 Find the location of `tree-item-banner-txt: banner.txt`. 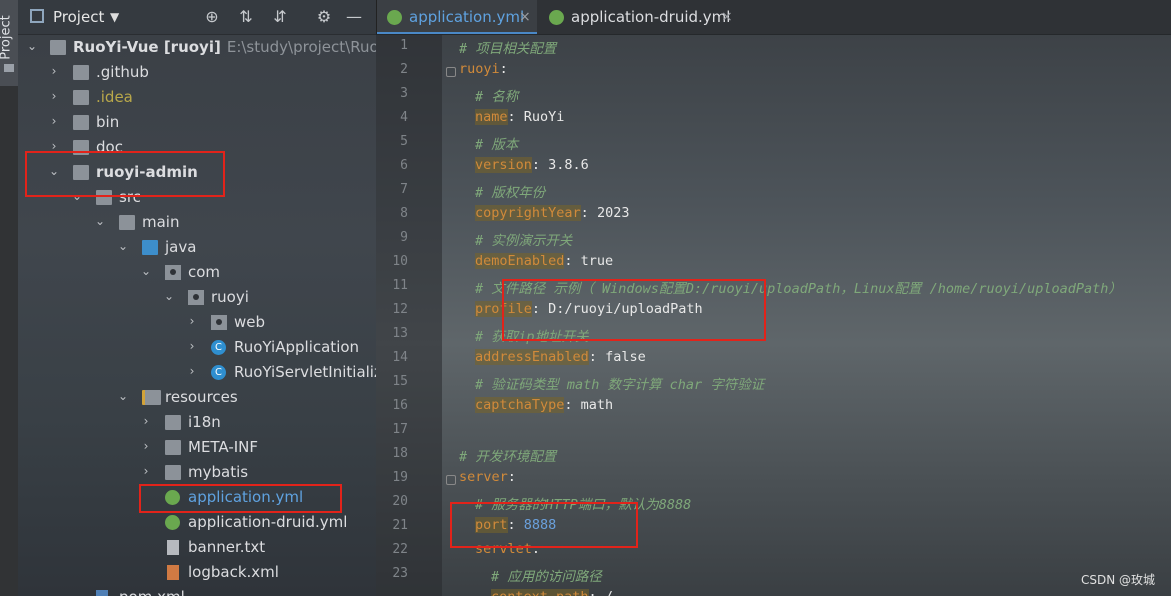

tree-item-banner-txt: banner.txt is located at coordinates (197, 548).